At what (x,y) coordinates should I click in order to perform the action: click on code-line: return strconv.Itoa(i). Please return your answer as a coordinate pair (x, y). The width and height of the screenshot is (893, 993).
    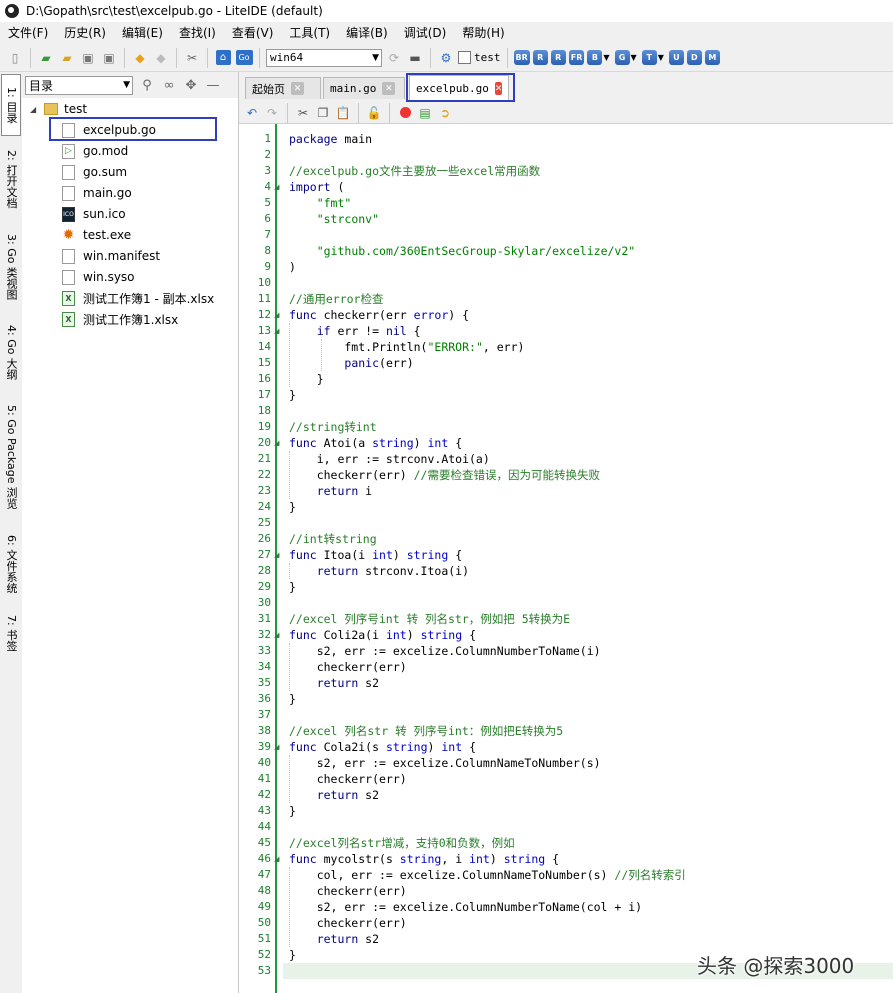
    Looking at the image, I should click on (393, 571).